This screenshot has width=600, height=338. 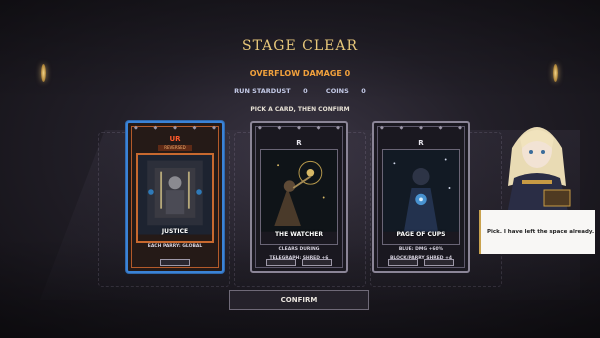 What do you see at coordinates (538, 173) in the screenshot?
I see `character-portrait` at bounding box center [538, 173].